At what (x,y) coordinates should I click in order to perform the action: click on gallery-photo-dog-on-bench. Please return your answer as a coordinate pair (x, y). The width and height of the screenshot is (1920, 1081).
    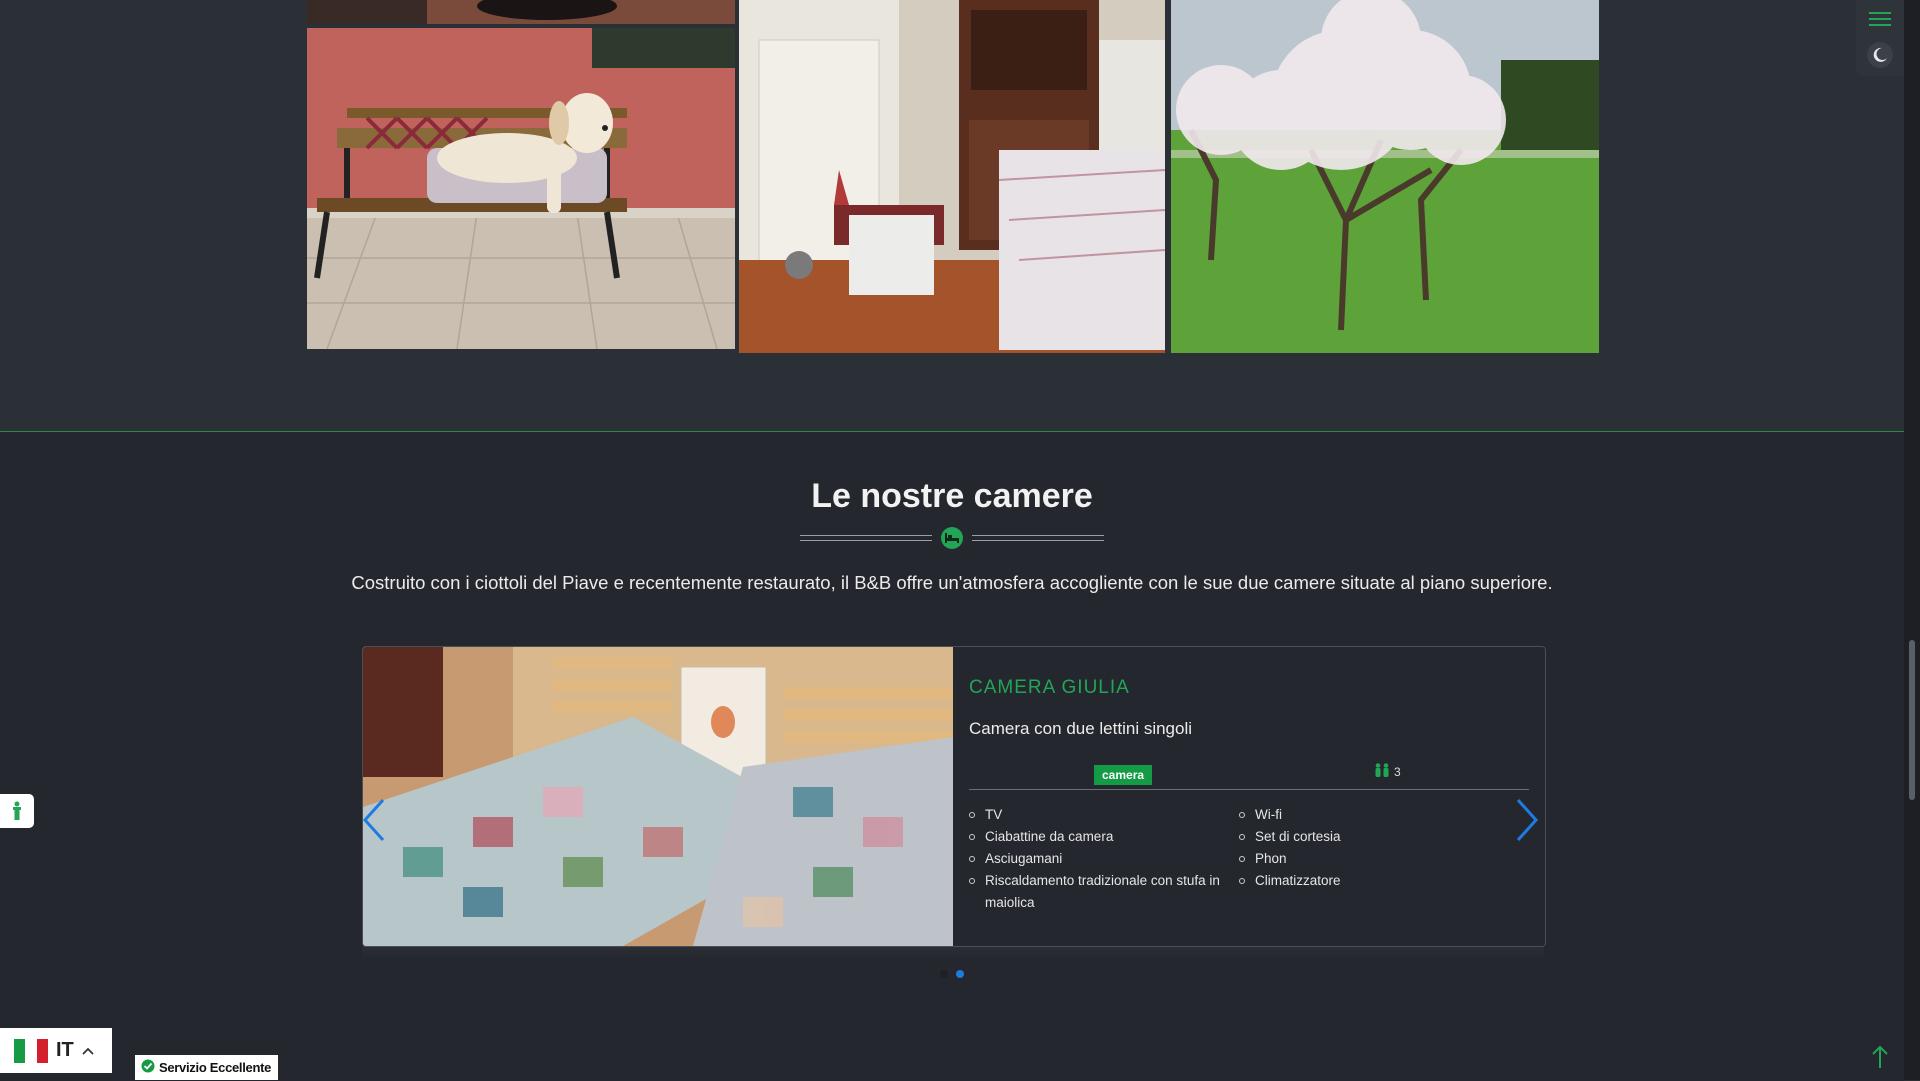
    Looking at the image, I should click on (521, 188).